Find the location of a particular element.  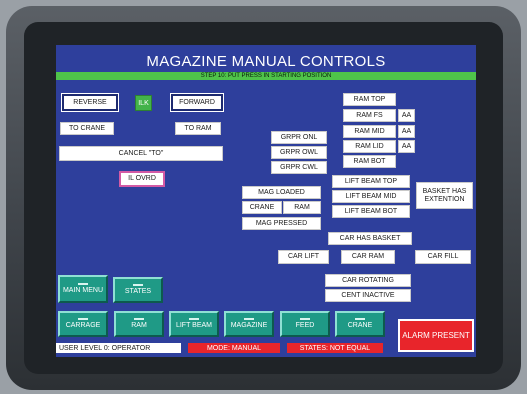

carriage-button: CARRAGE is located at coordinates (83, 324).